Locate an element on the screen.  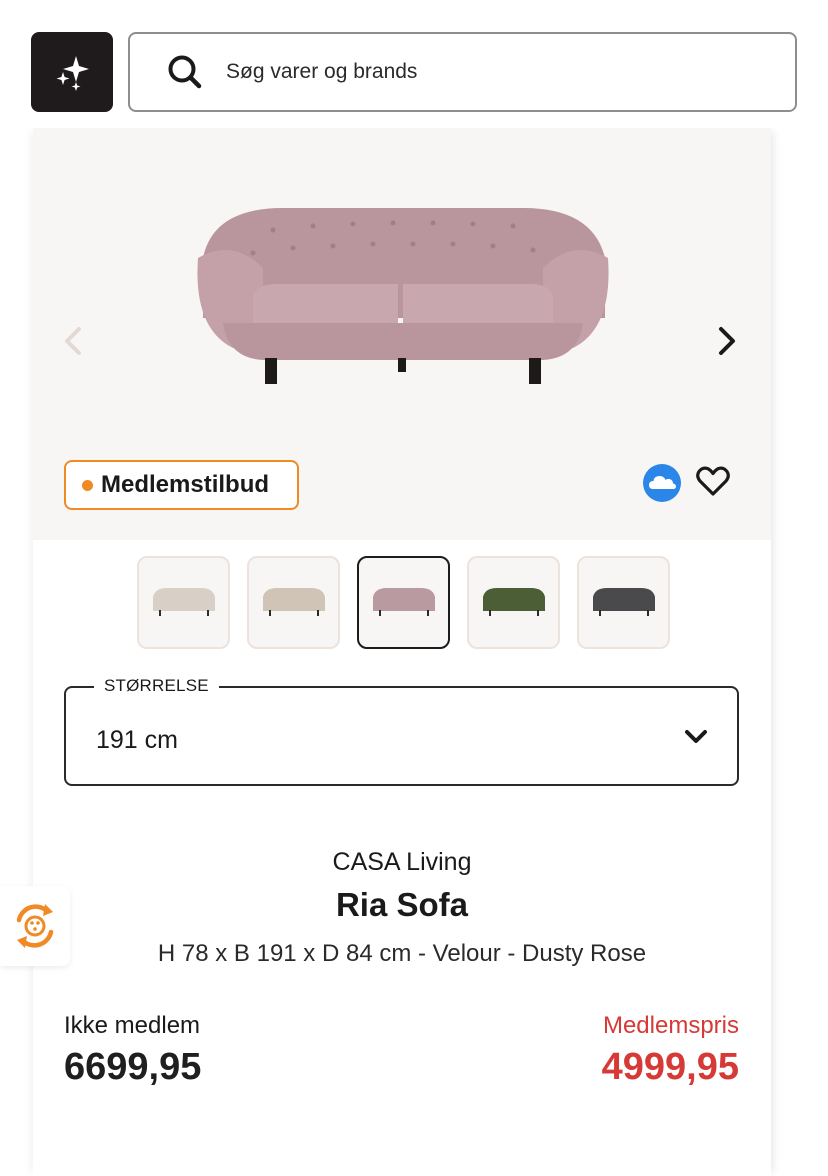
regular-price-block: Ikke medlem 6699,95 is located at coordinates (132, 1050).